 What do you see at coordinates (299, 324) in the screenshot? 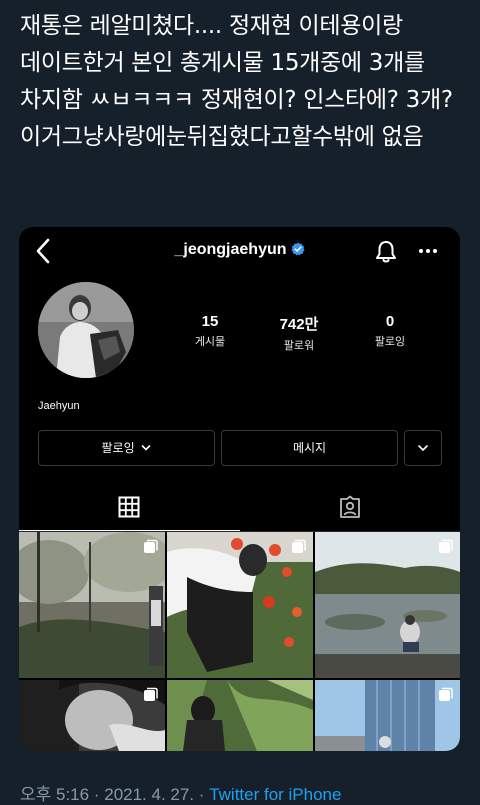
I see `followers-count: 742만` at bounding box center [299, 324].